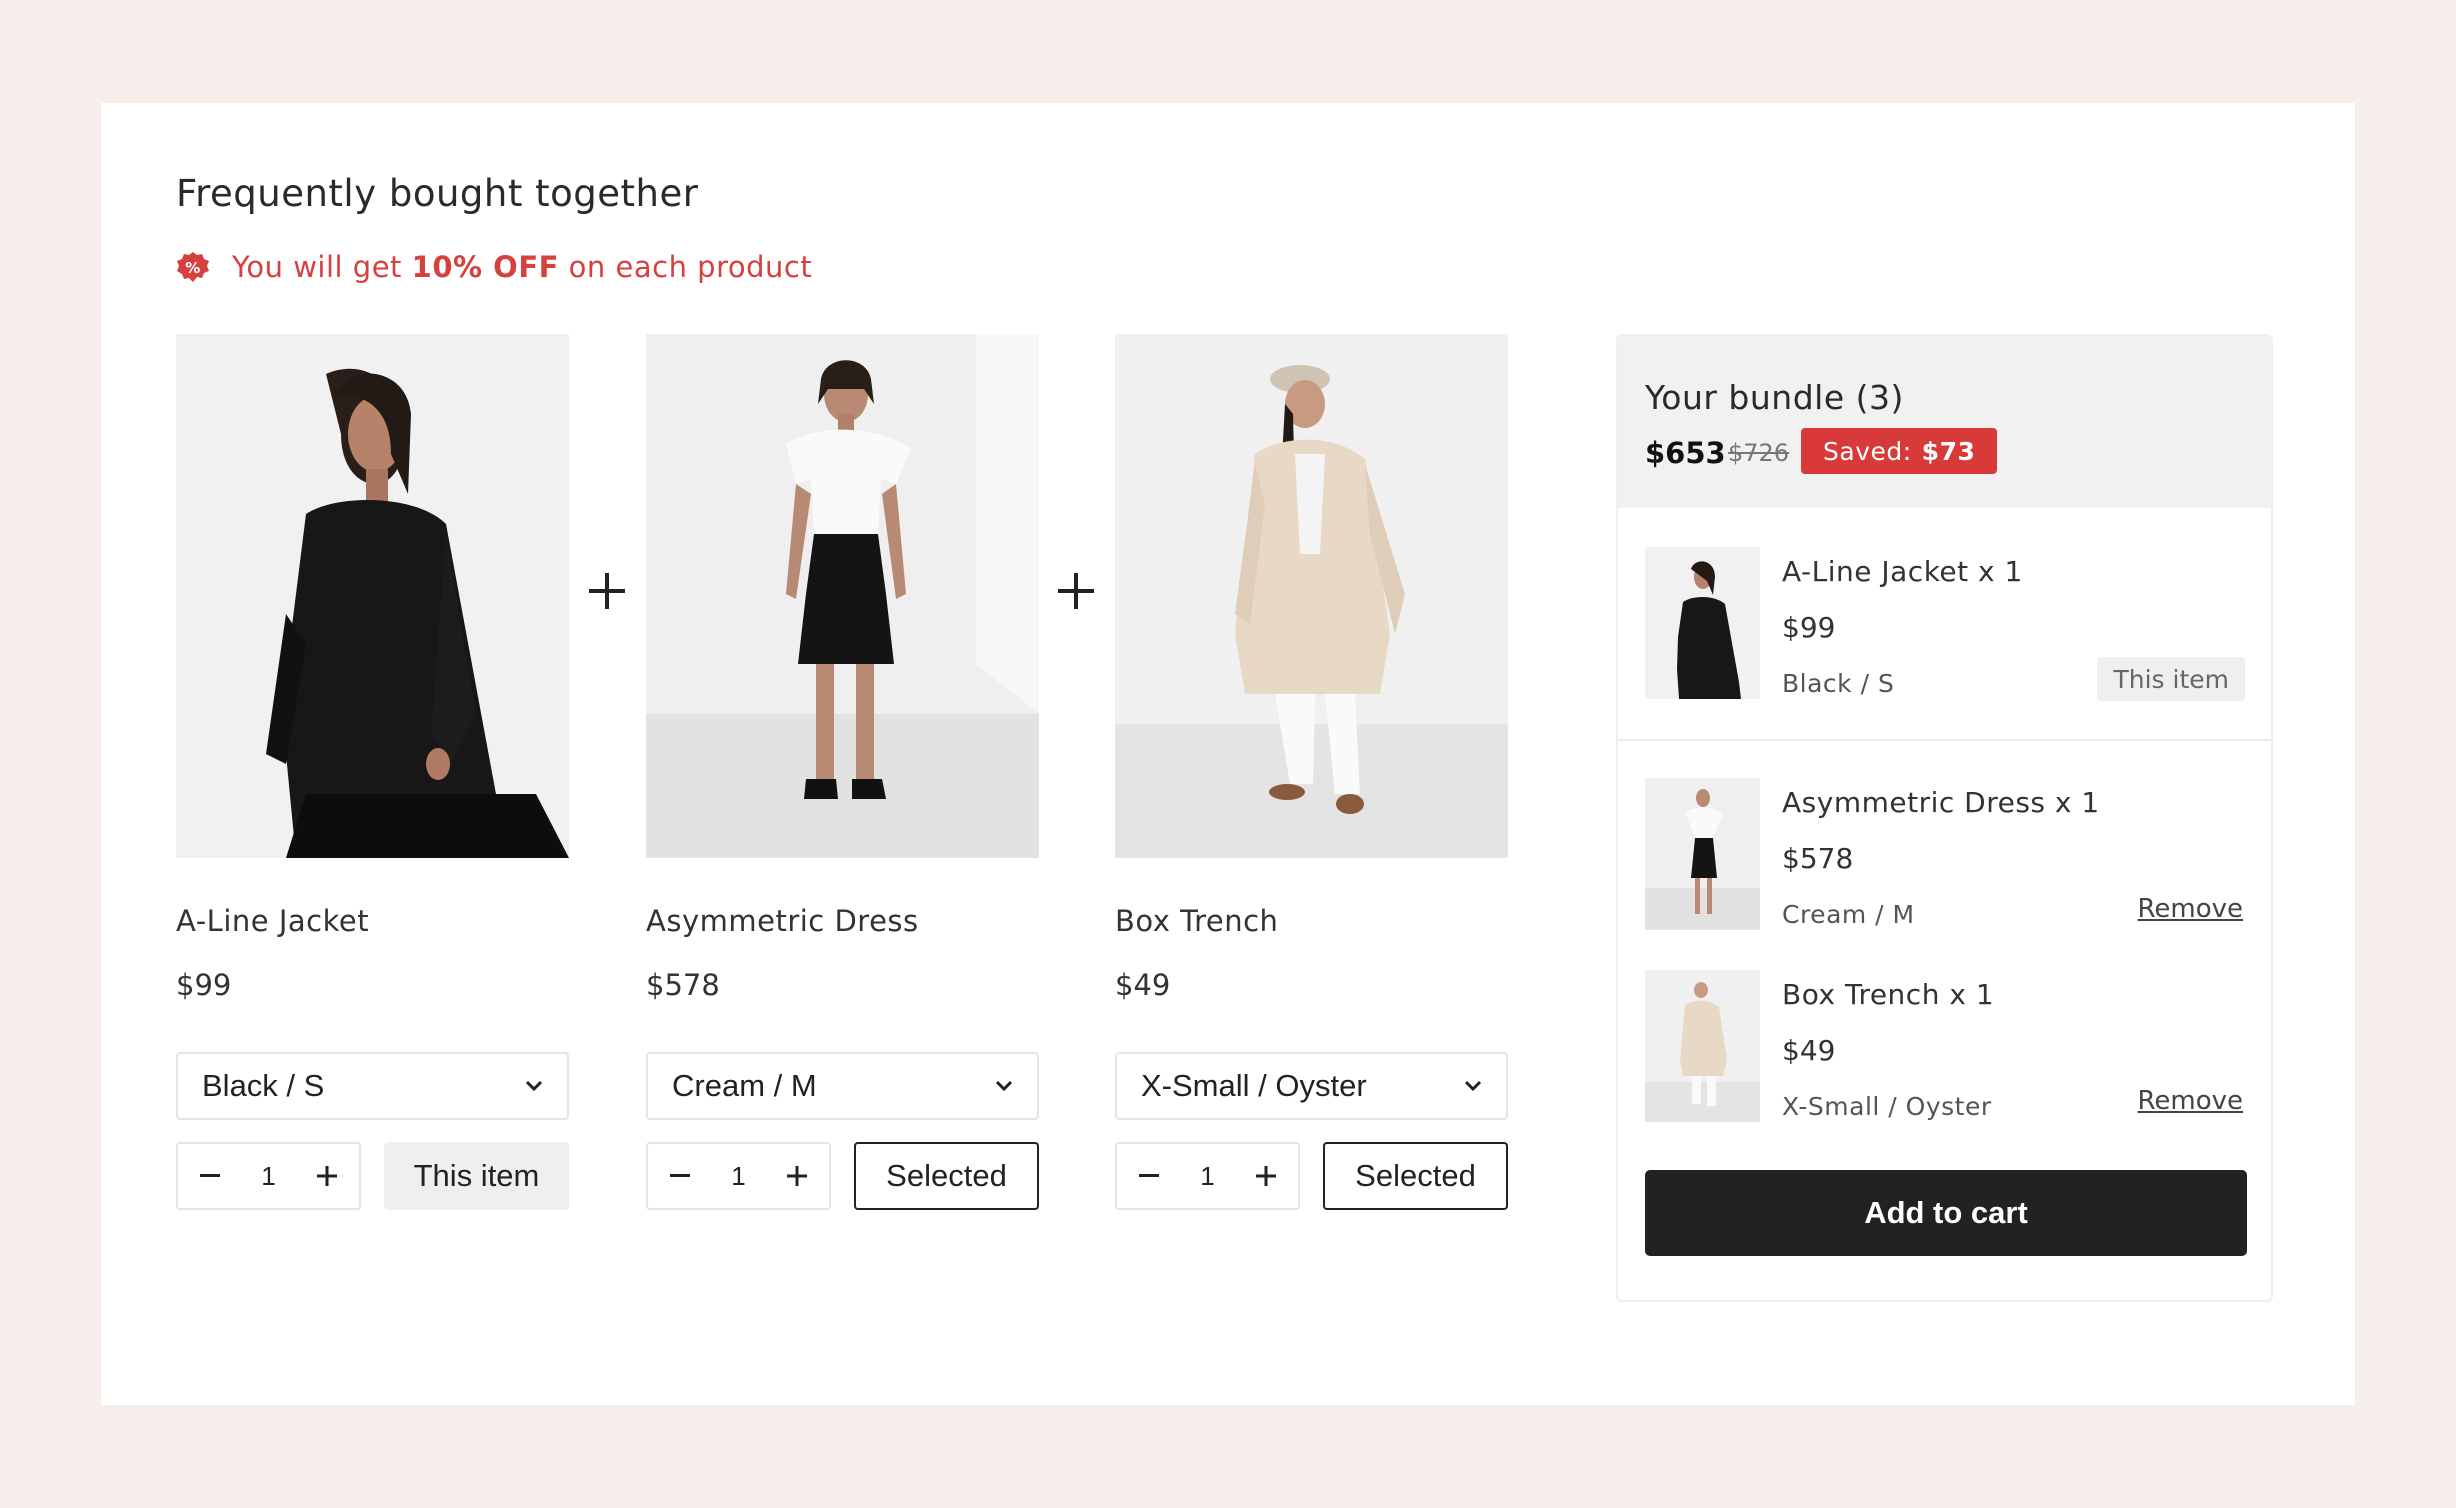 This screenshot has height=1508, width=2456. What do you see at coordinates (263, 1085) in the screenshot?
I see `variant-select-value: Black / S` at bounding box center [263, 1085].